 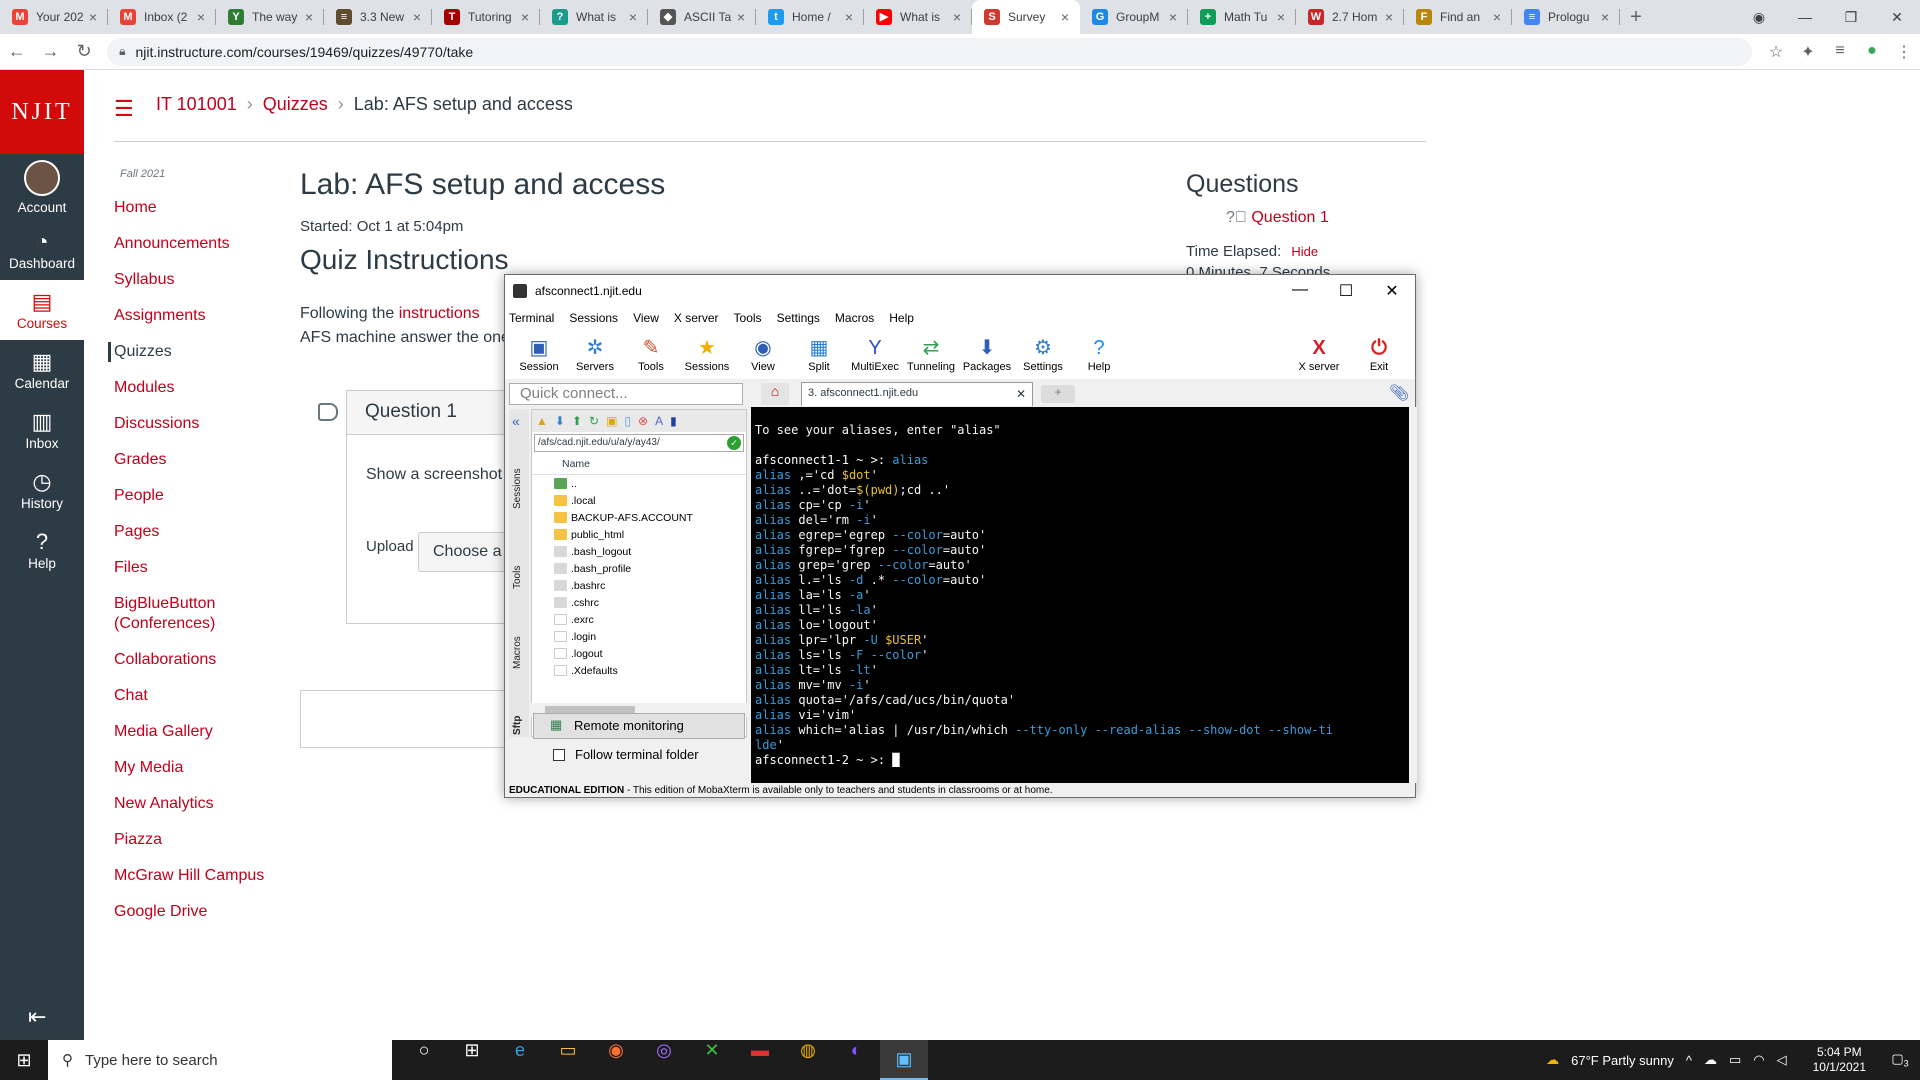 I want to click on taskbar-app-icon: ○, so click(x=424, y=1060).